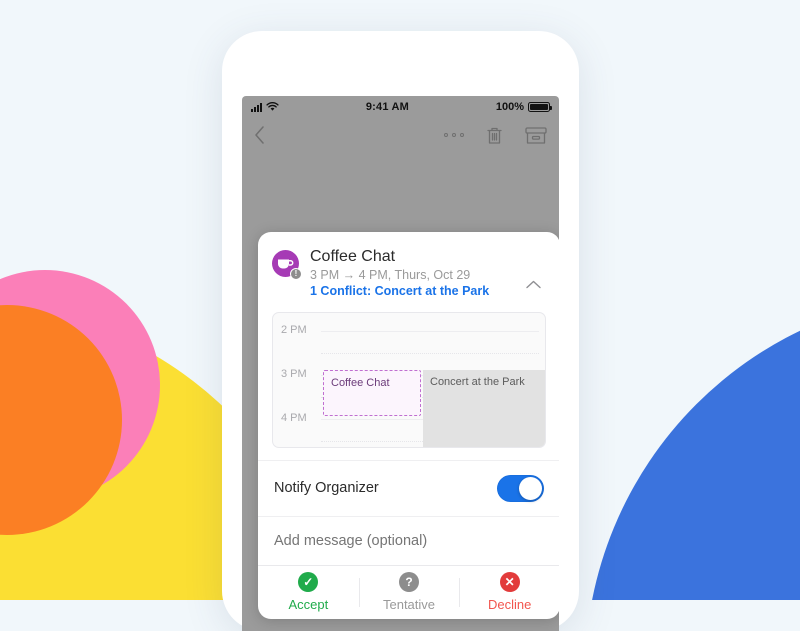 The image size is (800, 631). I want to click on more-dots-icon, so click(454, 135).